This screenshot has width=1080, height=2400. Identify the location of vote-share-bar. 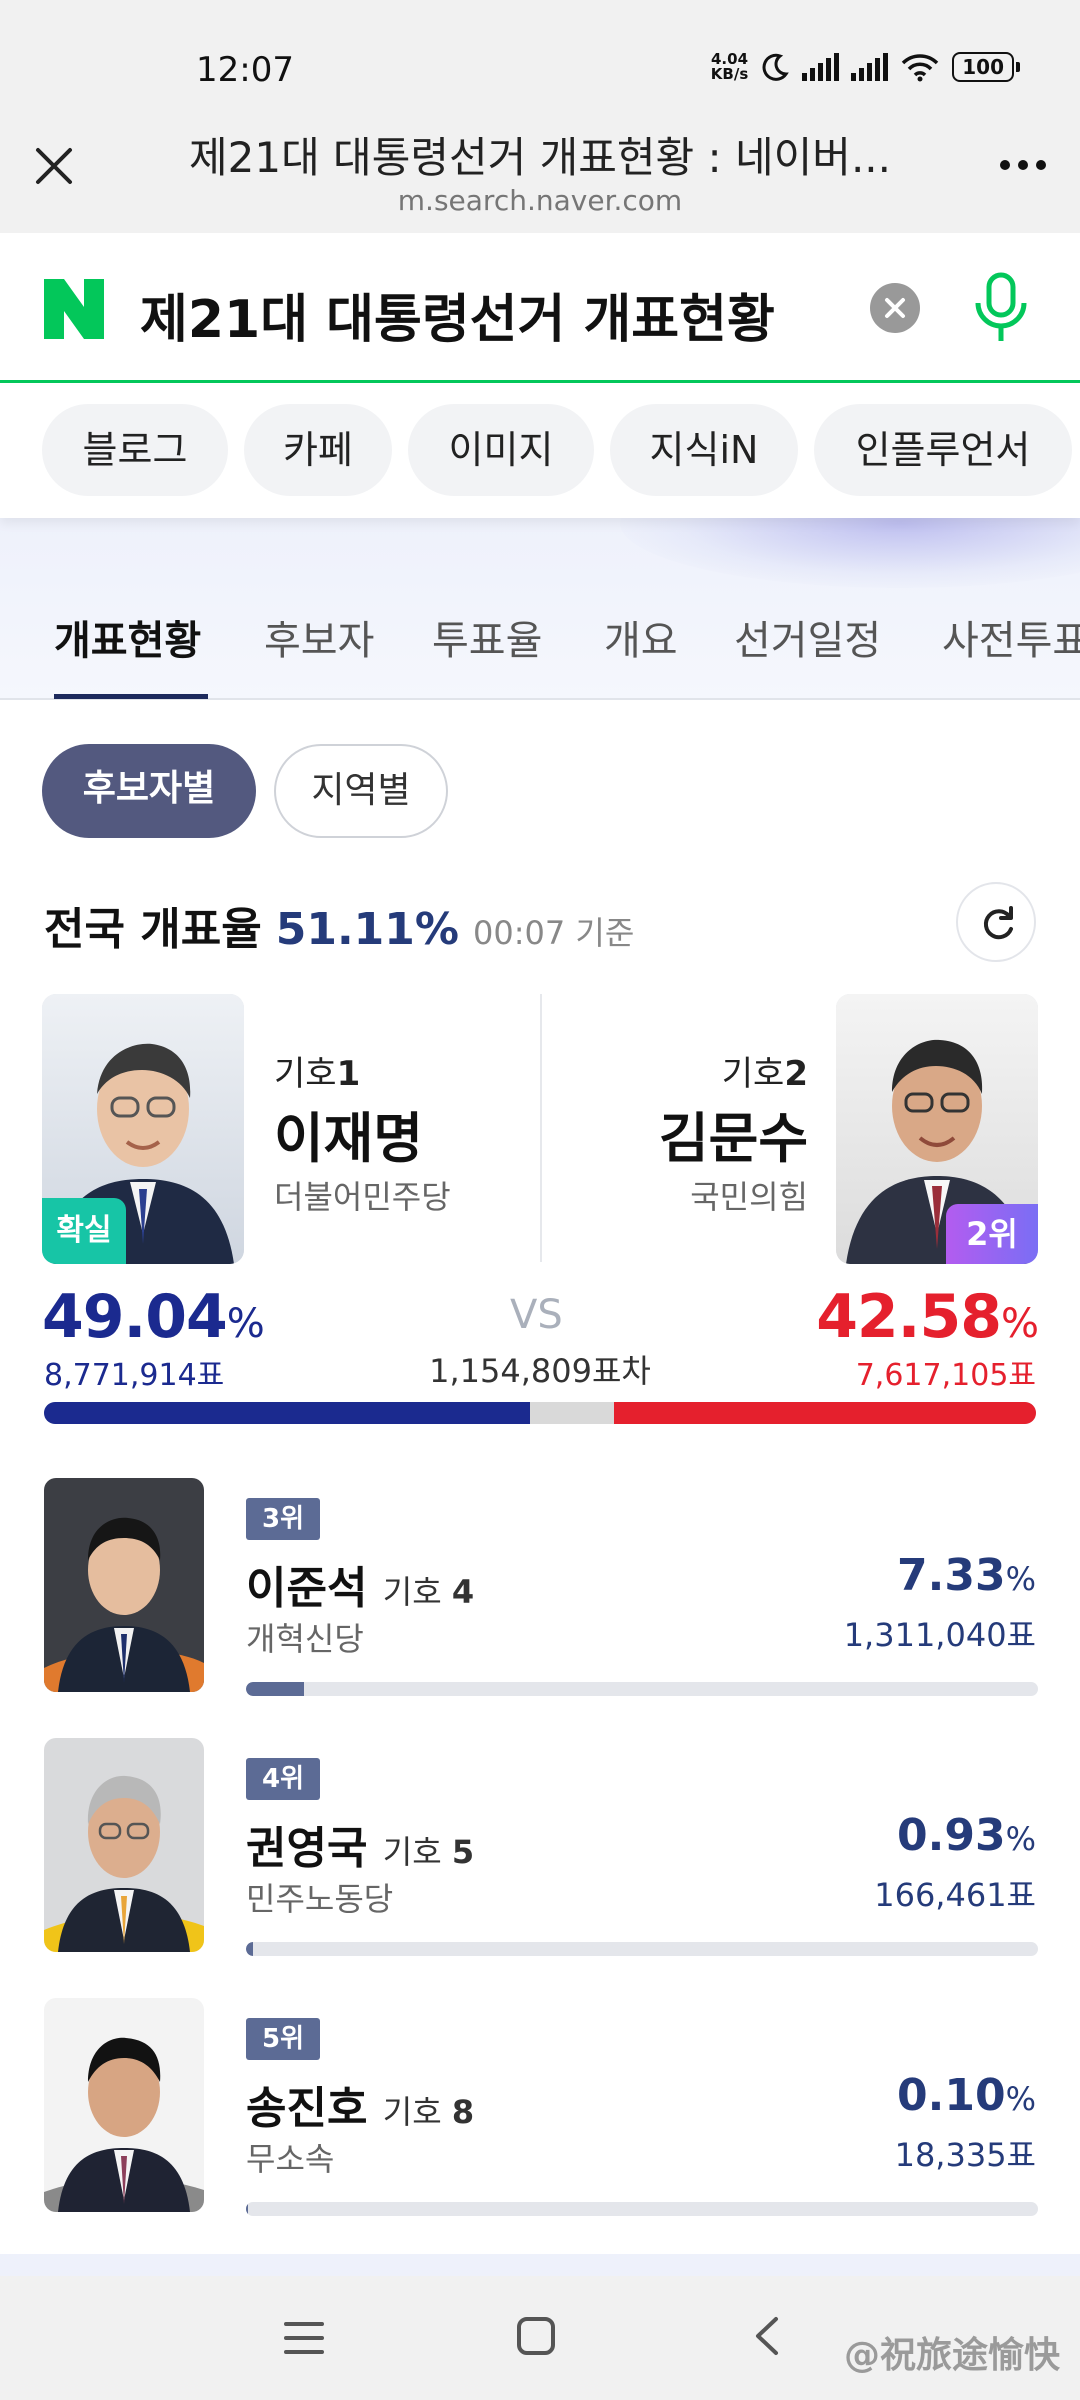
(540, 1413).